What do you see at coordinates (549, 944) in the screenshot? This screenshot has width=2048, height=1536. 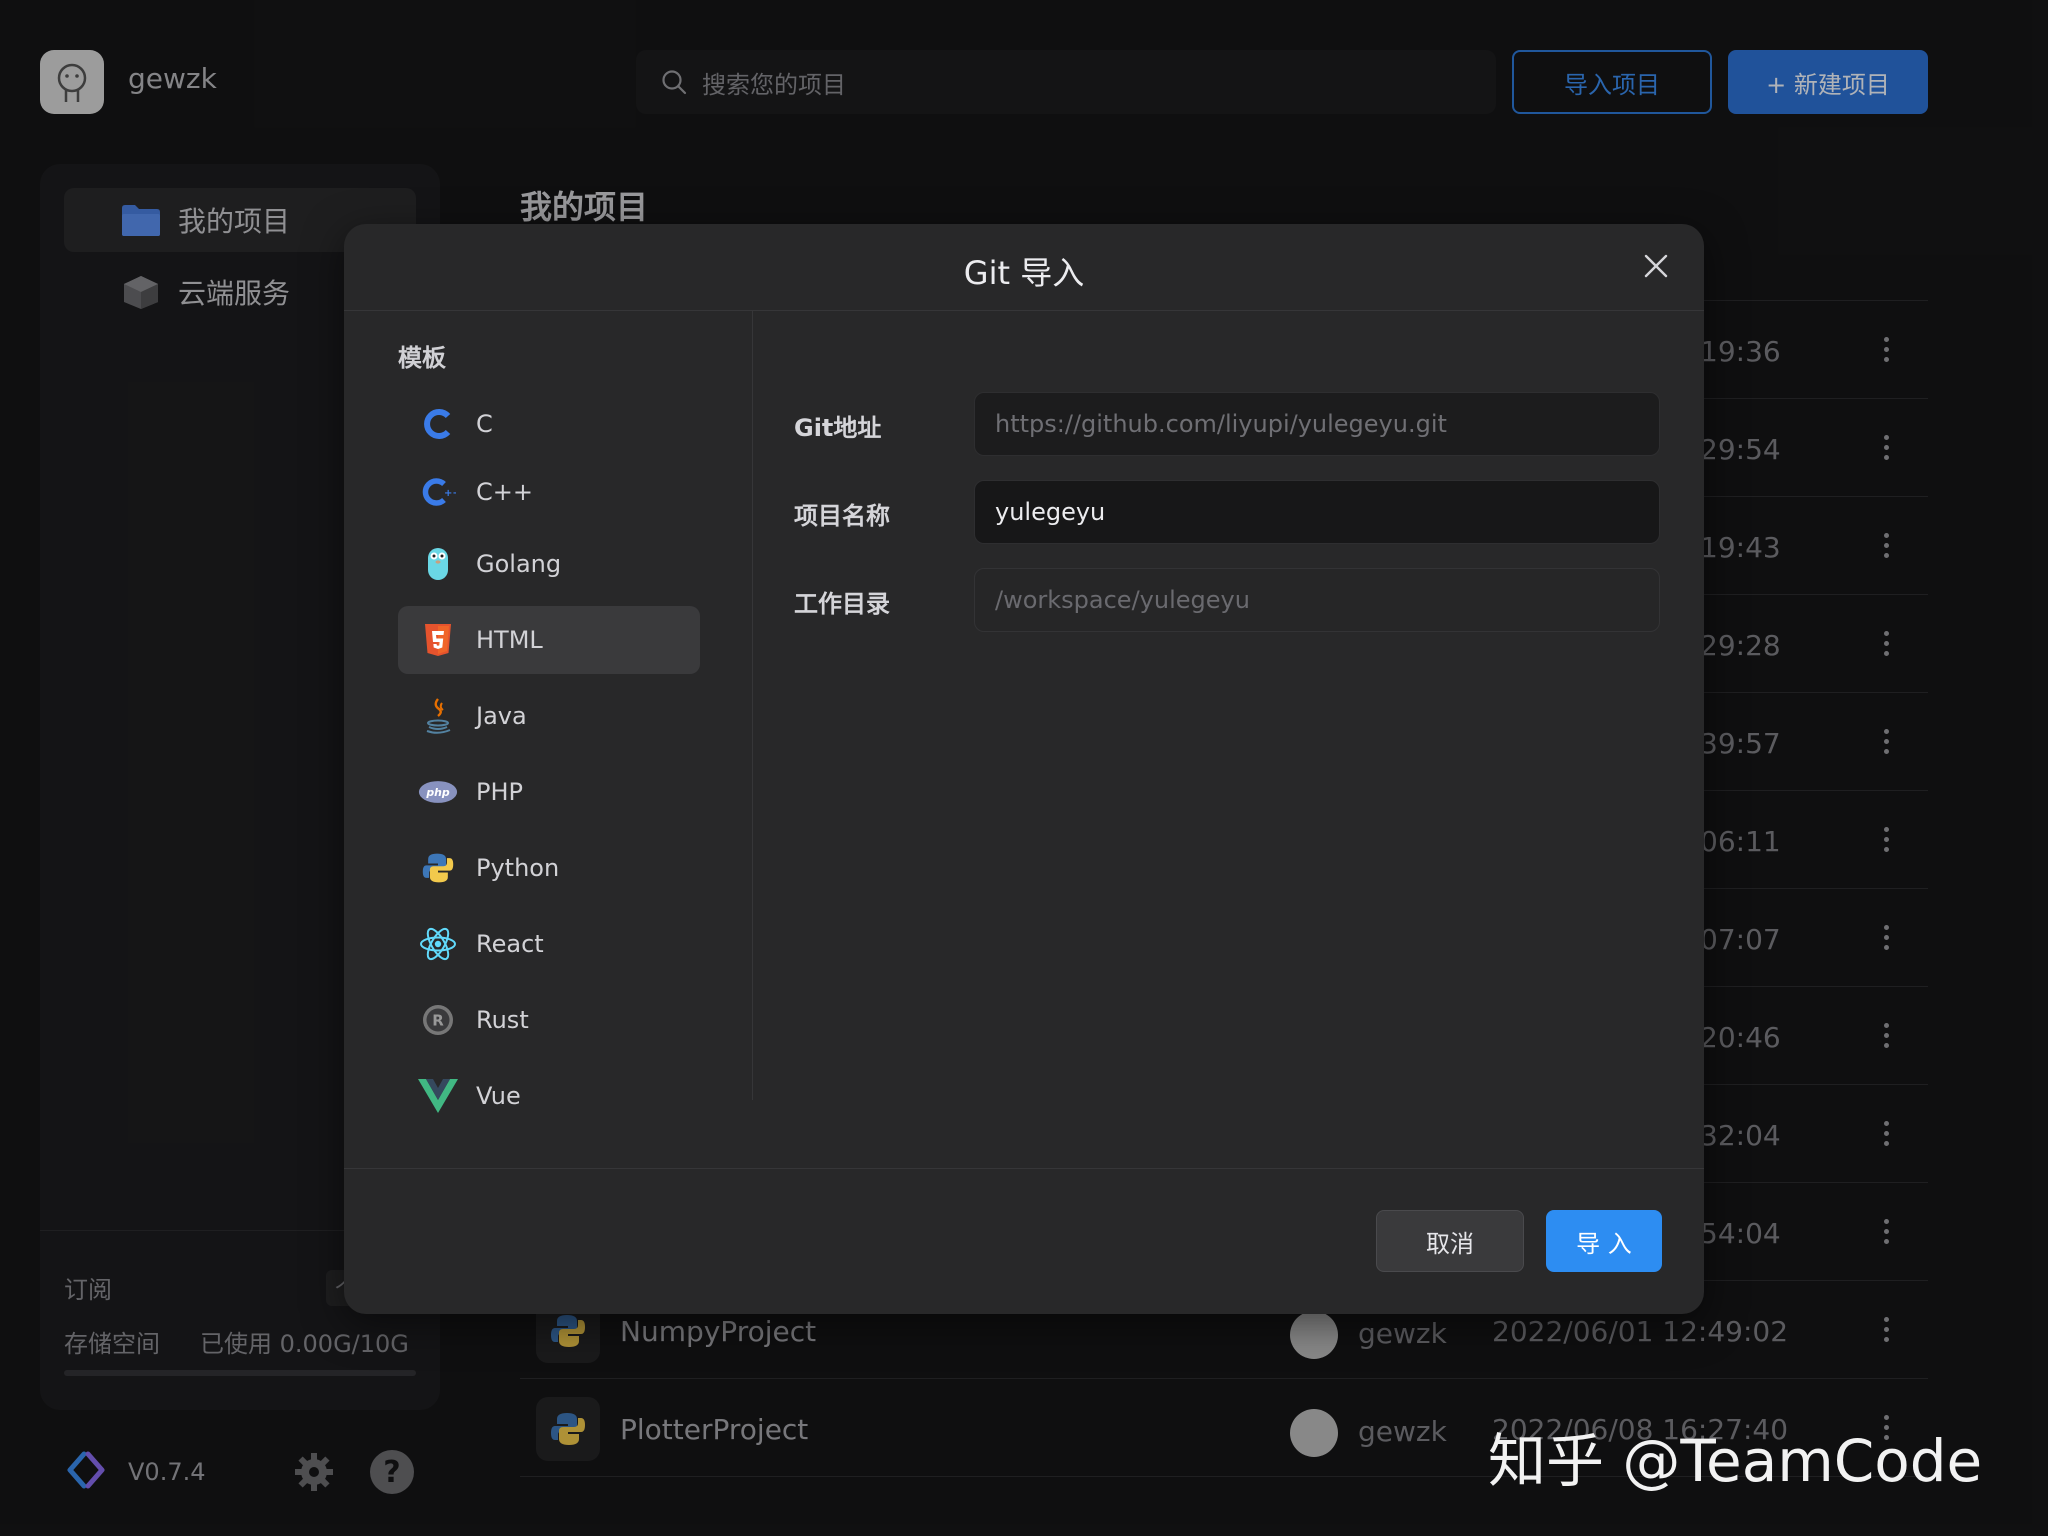 I see `template-item-react: React` at bounding box center [549, 944].